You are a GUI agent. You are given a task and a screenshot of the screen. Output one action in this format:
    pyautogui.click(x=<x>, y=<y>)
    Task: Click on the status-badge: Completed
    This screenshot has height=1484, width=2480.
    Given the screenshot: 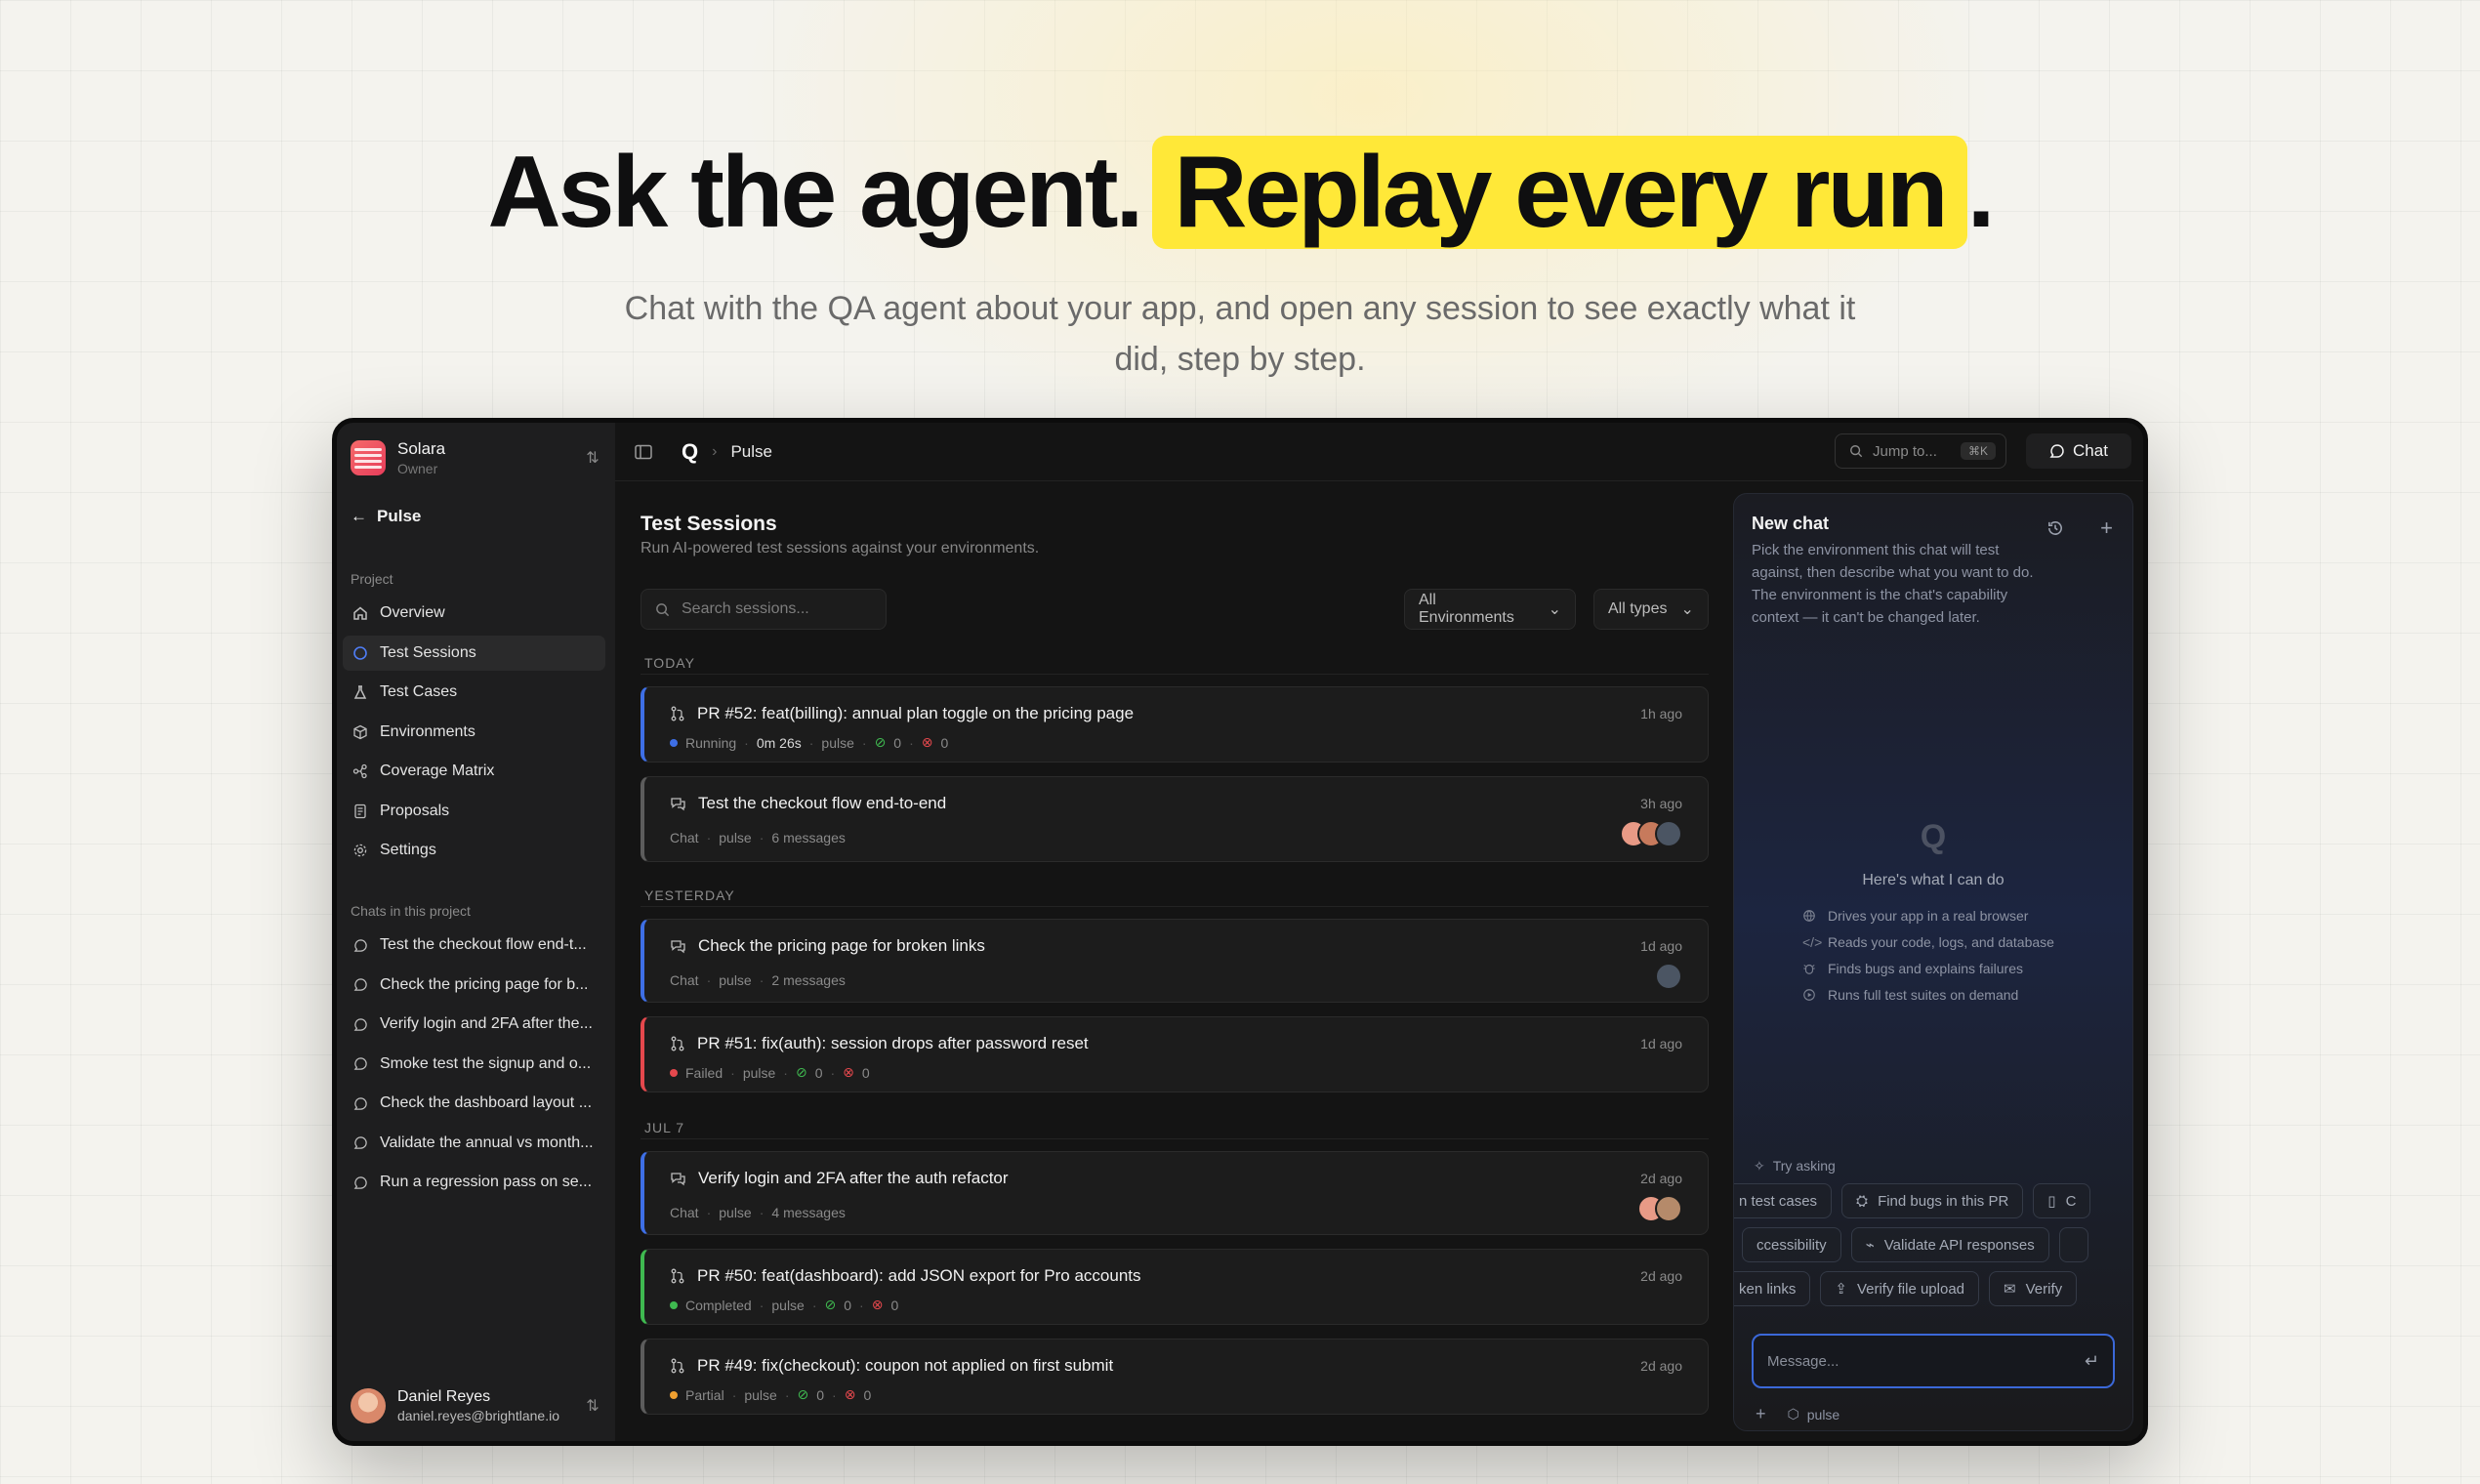 What is the action you would take?
    pyautogui.click(x=718, y=1305)
    